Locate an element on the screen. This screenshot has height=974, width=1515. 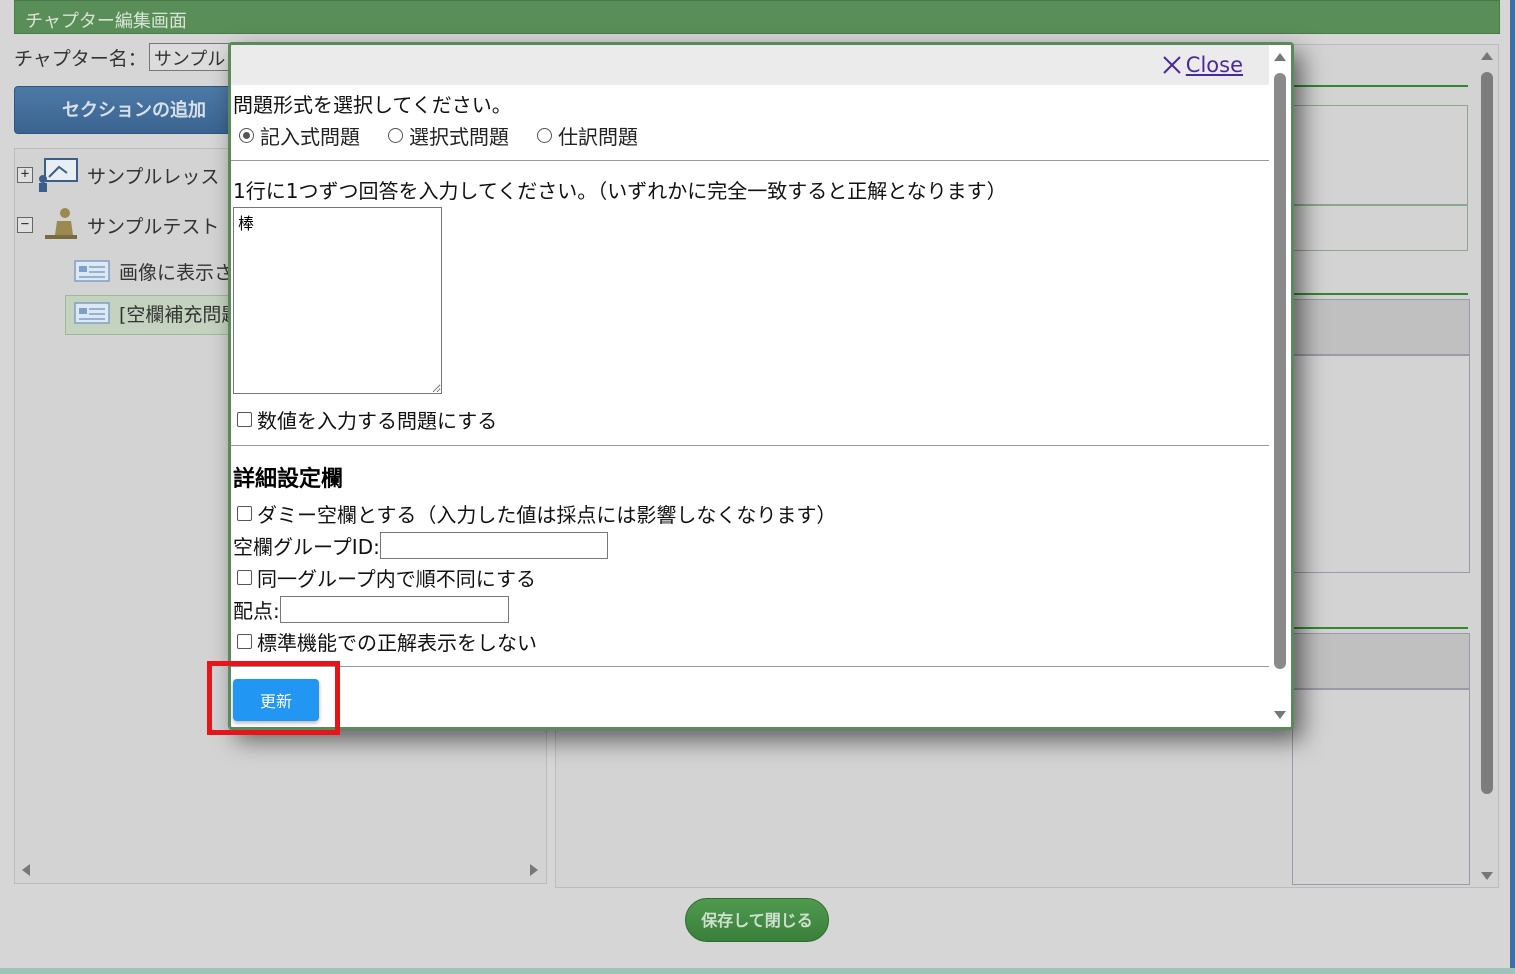
hide-answer-checkbox-row: 標準機能での正解表示をしない is located at coordinates (387, 641).